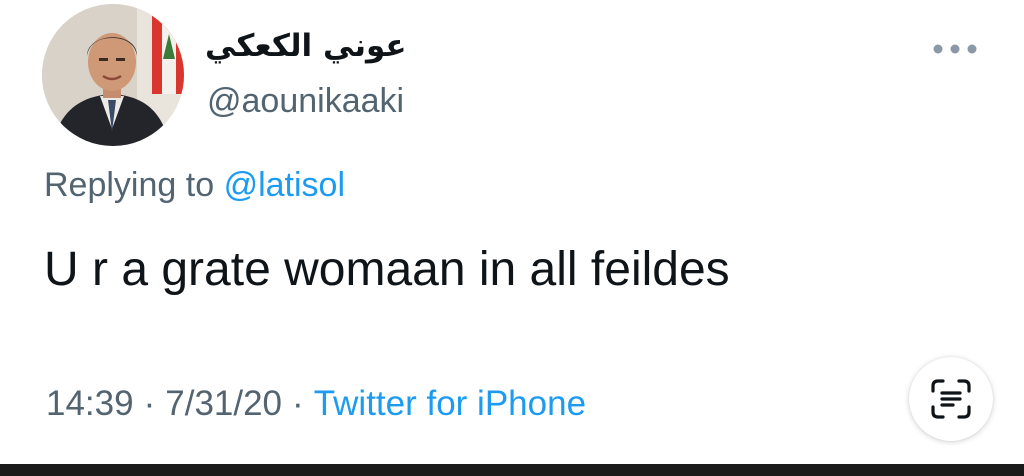 Image resolution: width=1024 pixels, height=476 pixels. I want to click on tweet-text: U r a grate womaan in all feildes, so click(387, 269).